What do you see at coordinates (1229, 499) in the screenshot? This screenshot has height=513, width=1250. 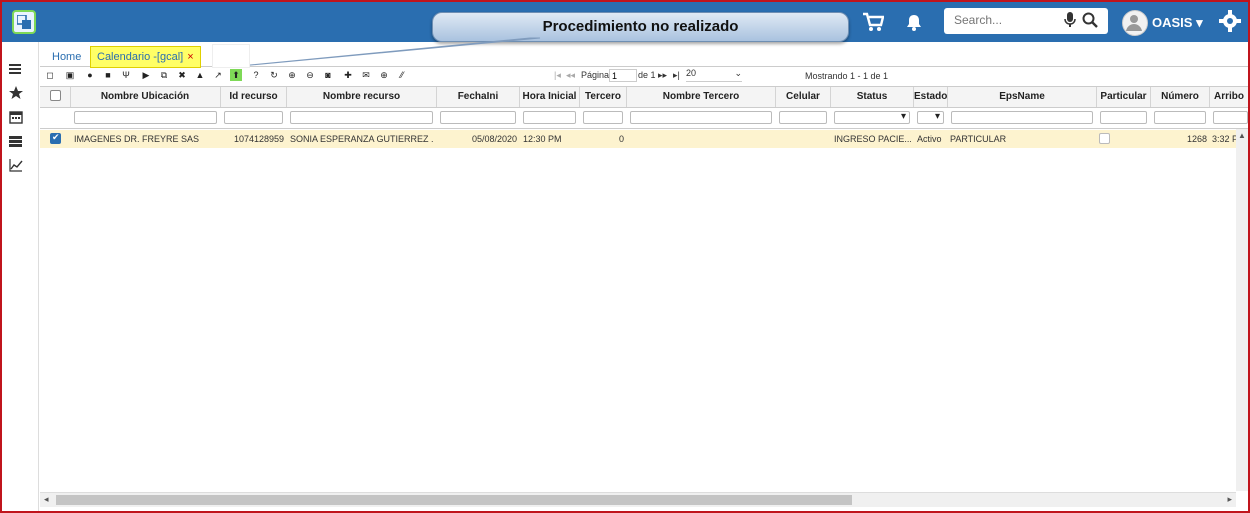 I see `scroll-right-icon: ▸` at bounding box center [1229, 499].